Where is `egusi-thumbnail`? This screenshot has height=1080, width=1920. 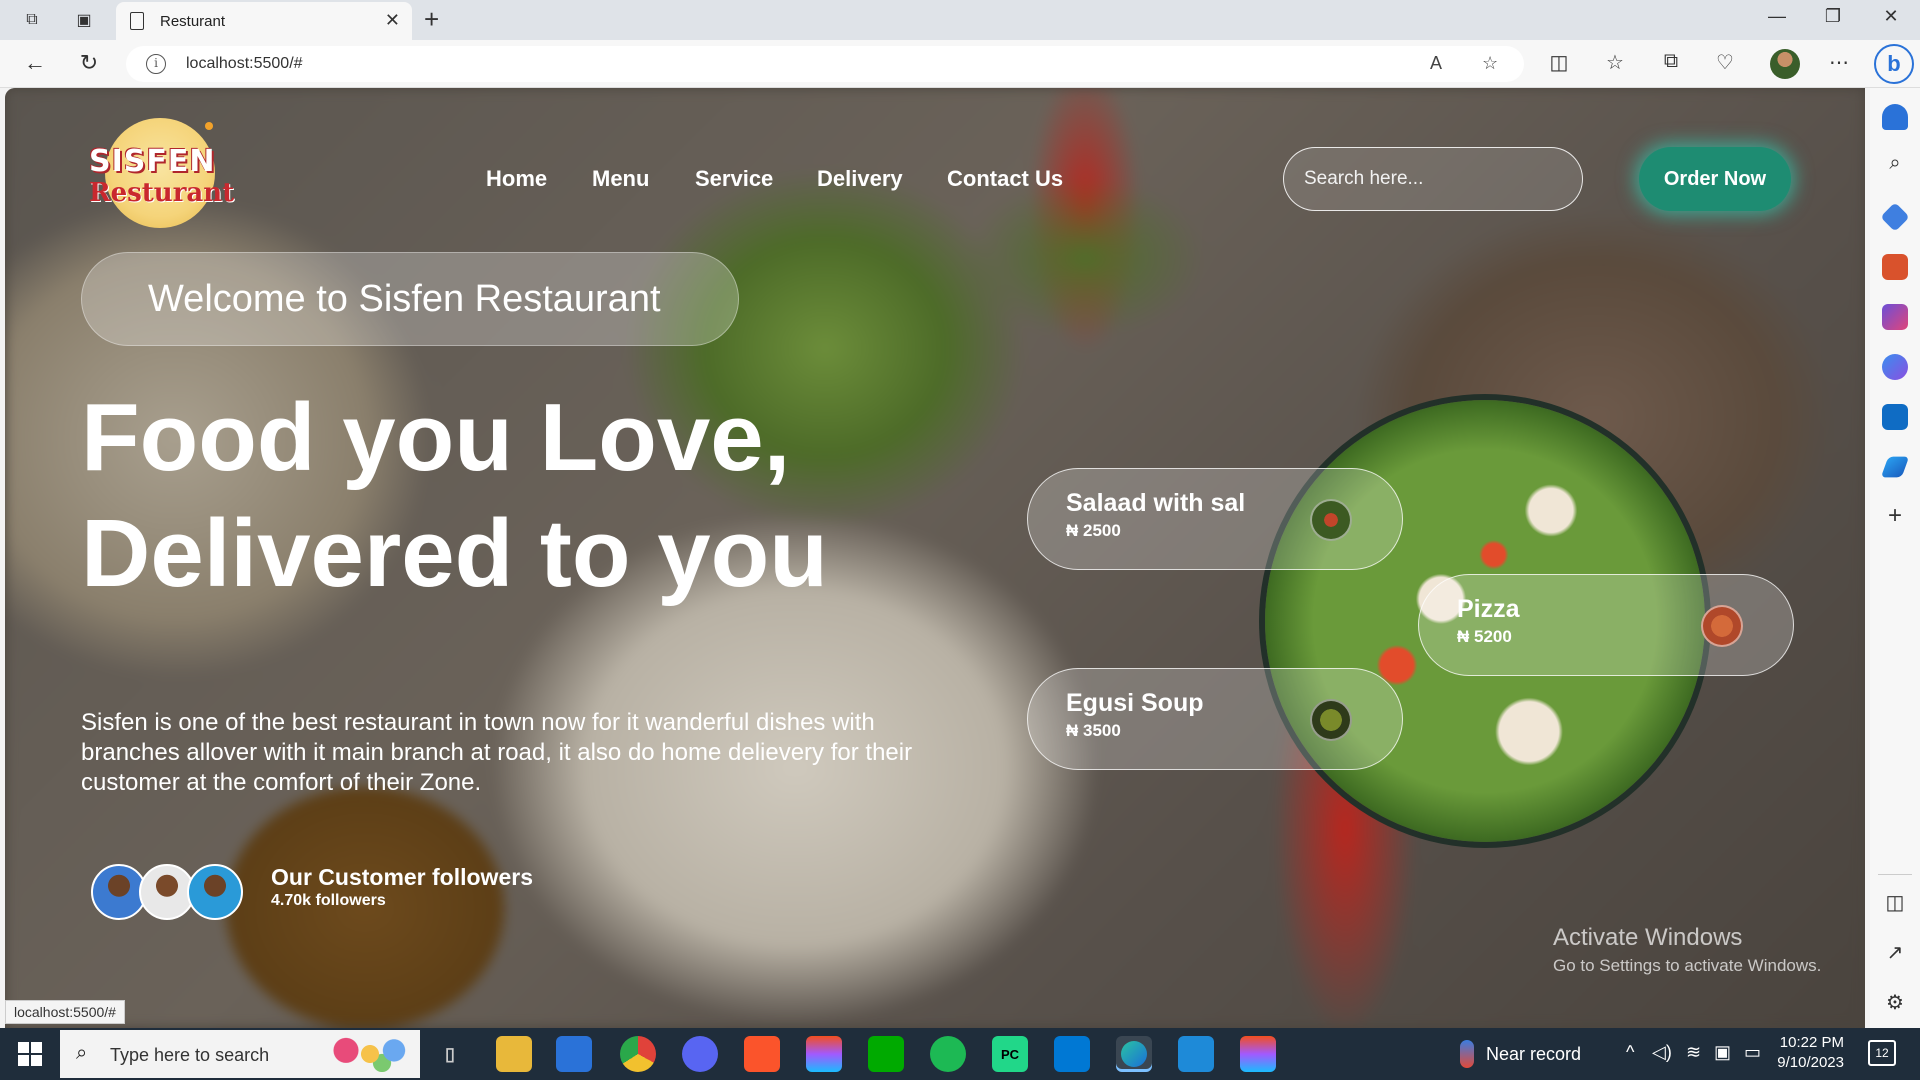
egusi-thumbnail is located at coordinates (1331, 720).